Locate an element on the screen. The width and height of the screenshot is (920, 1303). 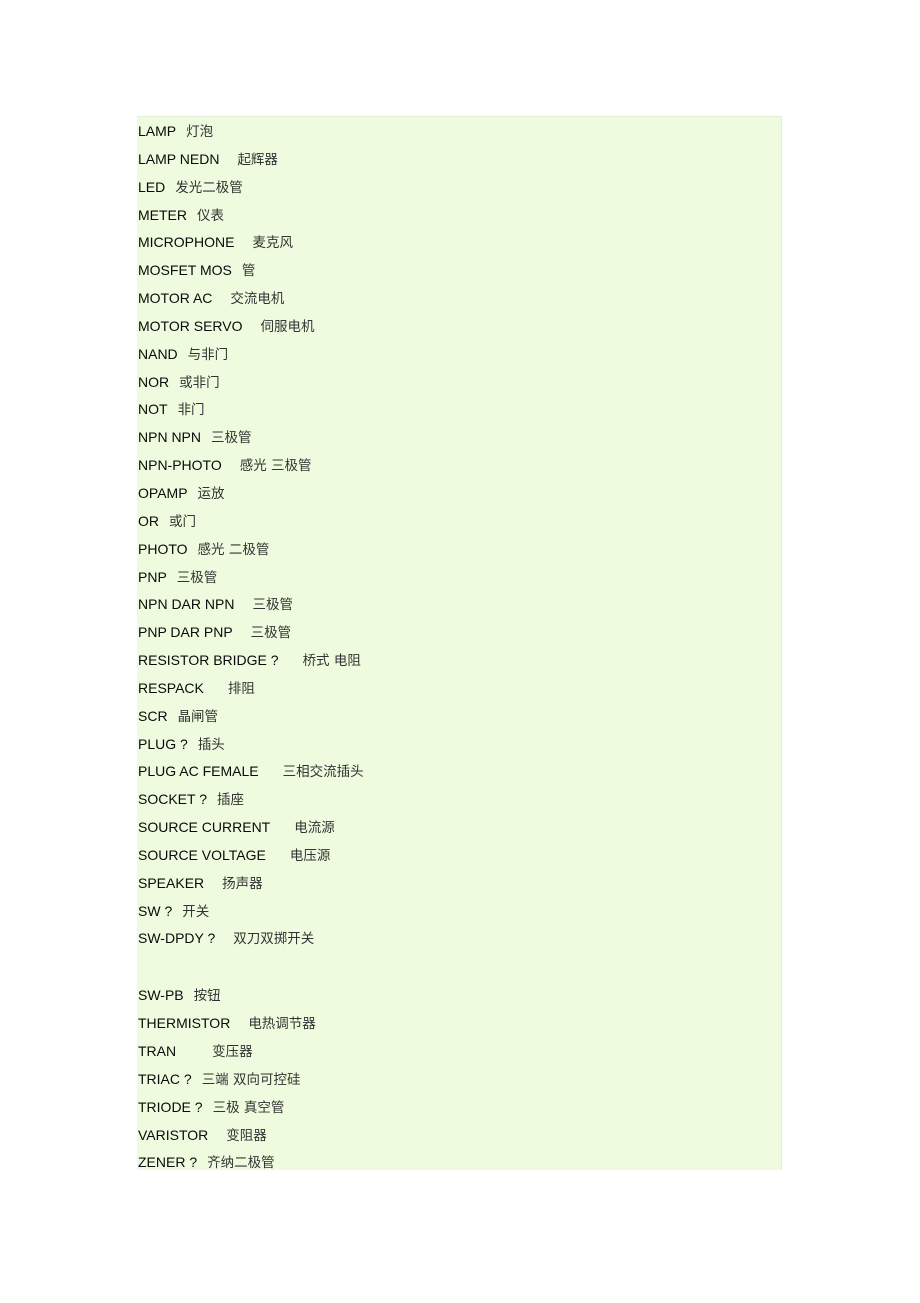
chinese-translation: 三端 双向可控硅 is located at coordinates (251, 1079).